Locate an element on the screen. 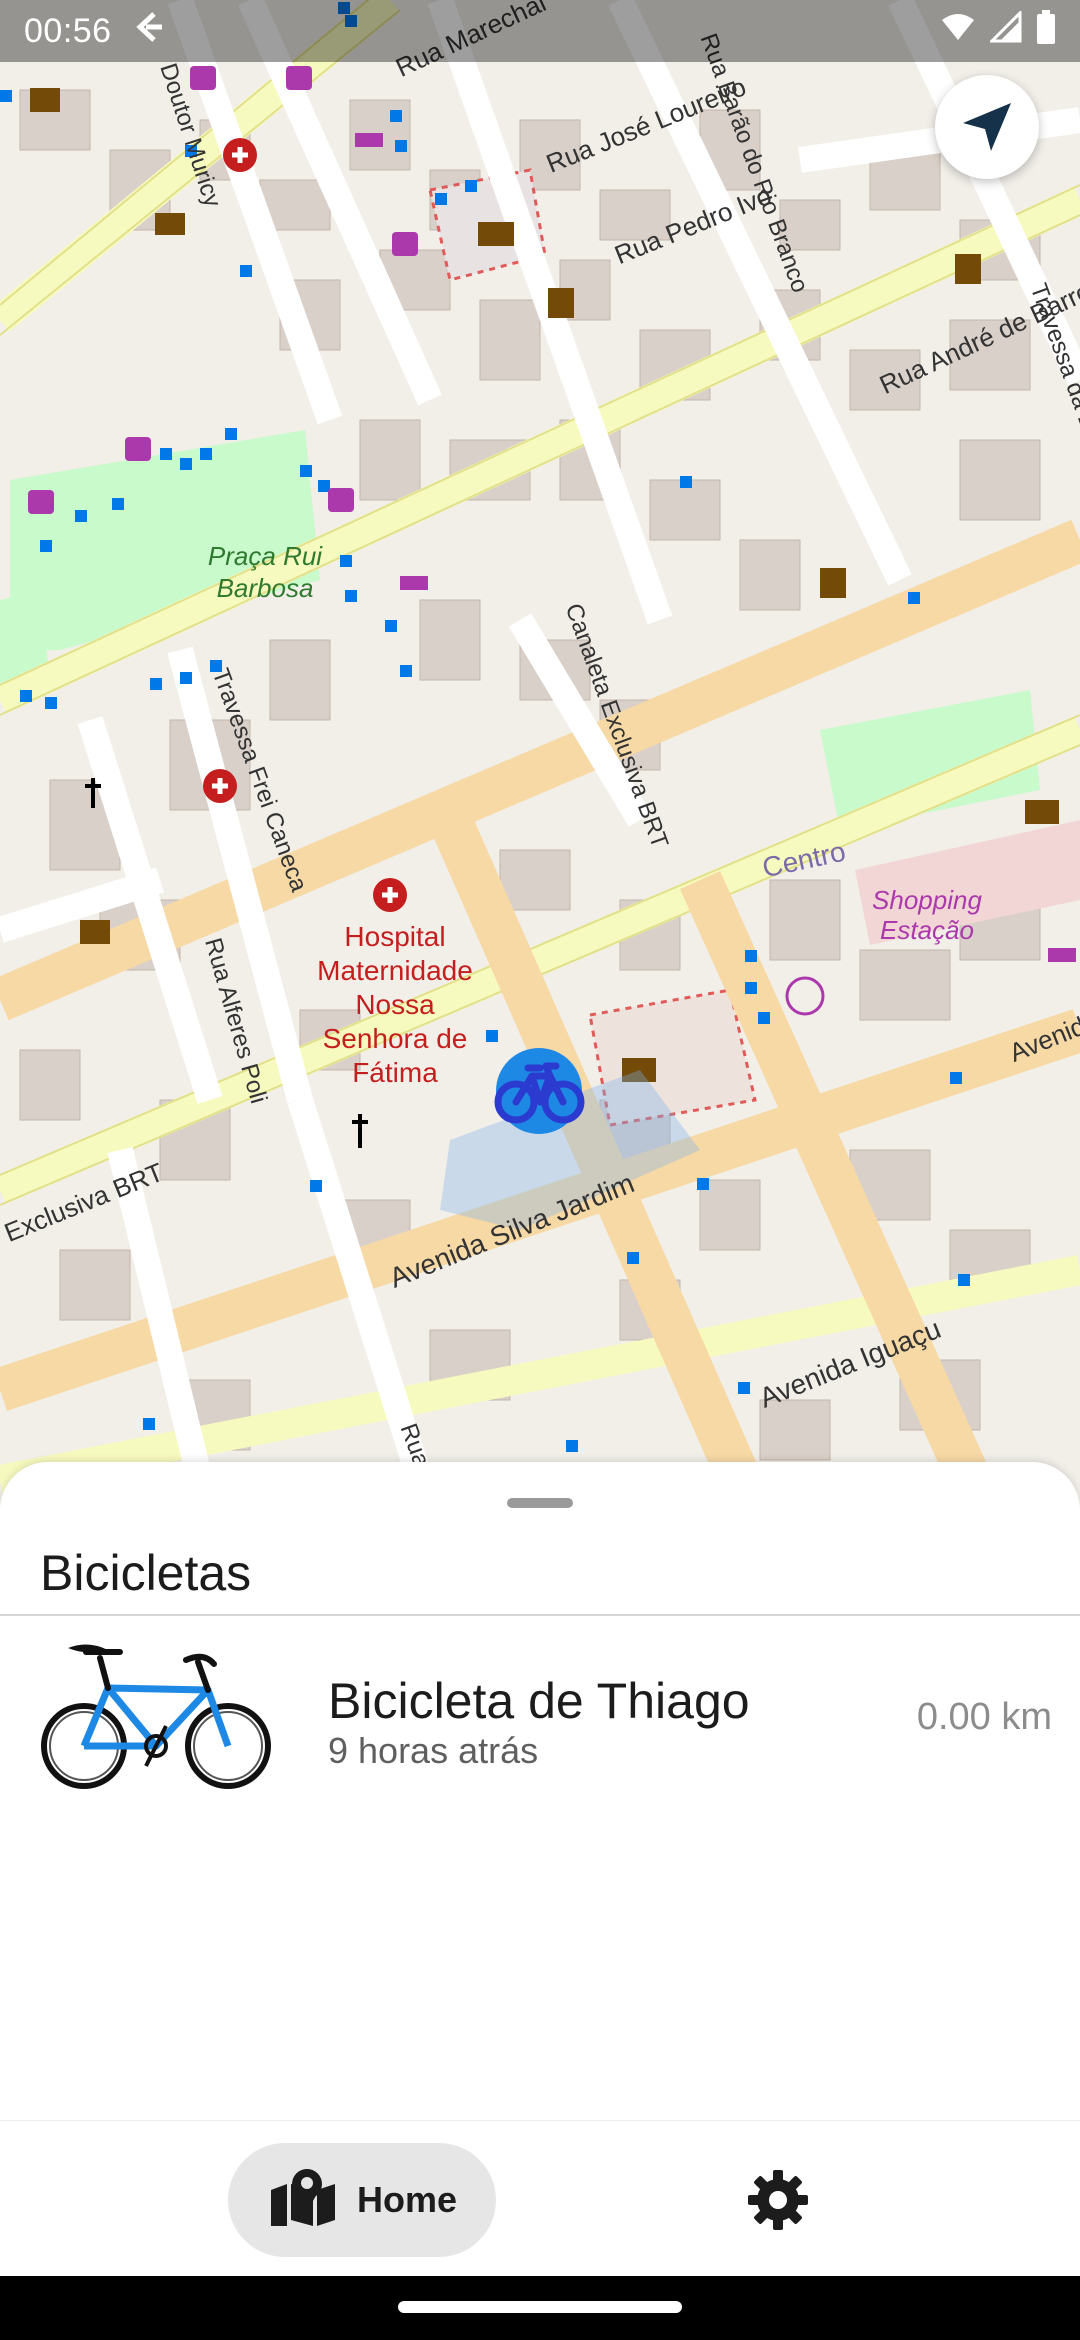  bicycle-illustration-icon is located at coordinates (158, 1716).